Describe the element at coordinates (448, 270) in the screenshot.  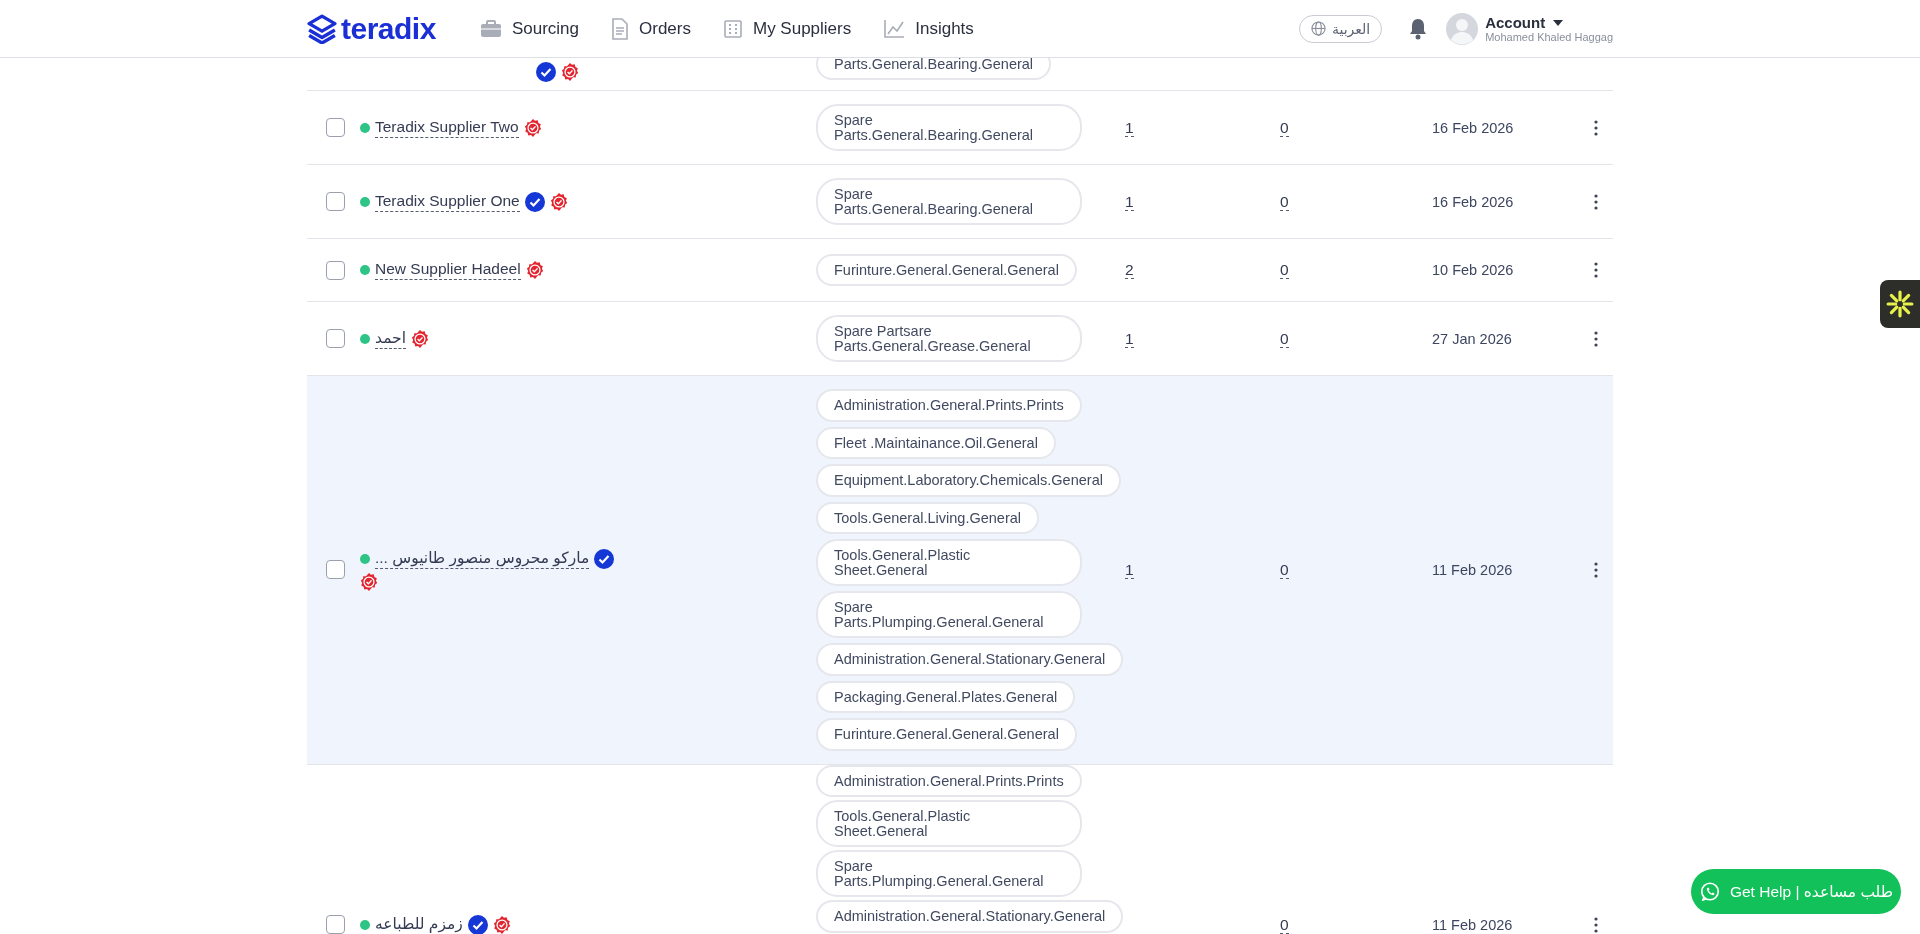
I see `supplier-name: New Supplier Hadeel` at that location.